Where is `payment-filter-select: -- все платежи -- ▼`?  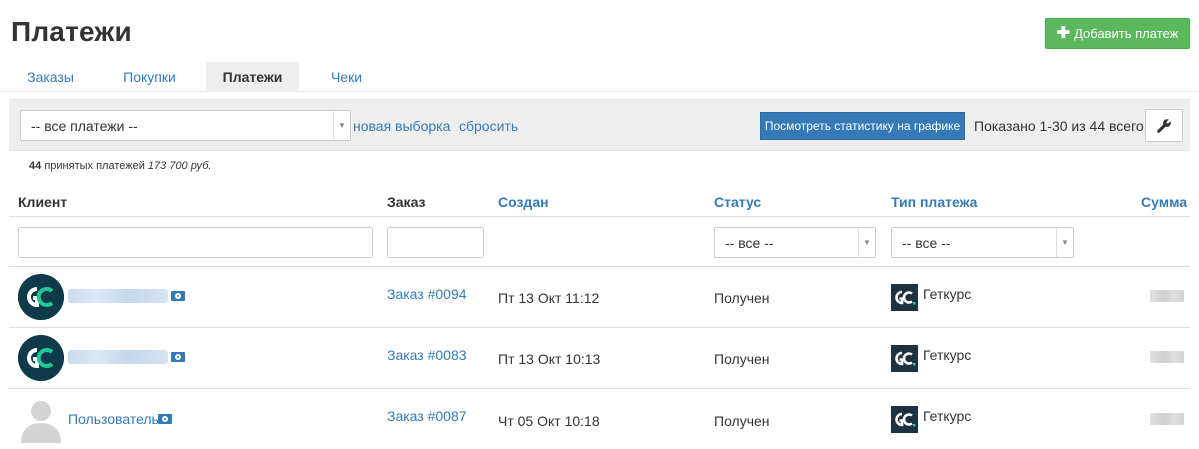
payment-filter-select: -- все платежи -- ▼ is located at coordinates (185, 125).